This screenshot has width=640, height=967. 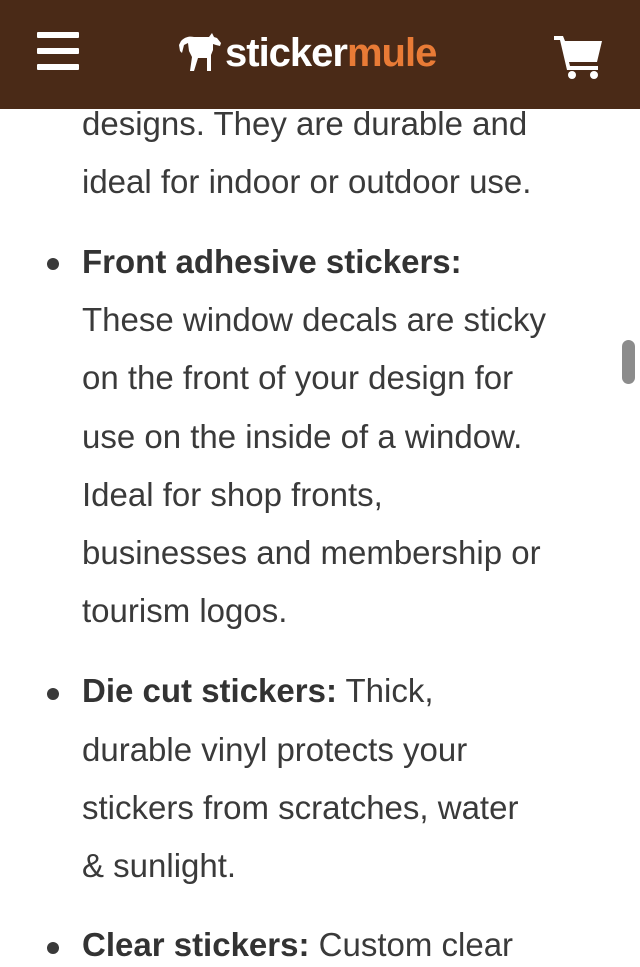 I want to click on list-item-heading: Die cut stickers: Thick,, so click(x=258, y=691).